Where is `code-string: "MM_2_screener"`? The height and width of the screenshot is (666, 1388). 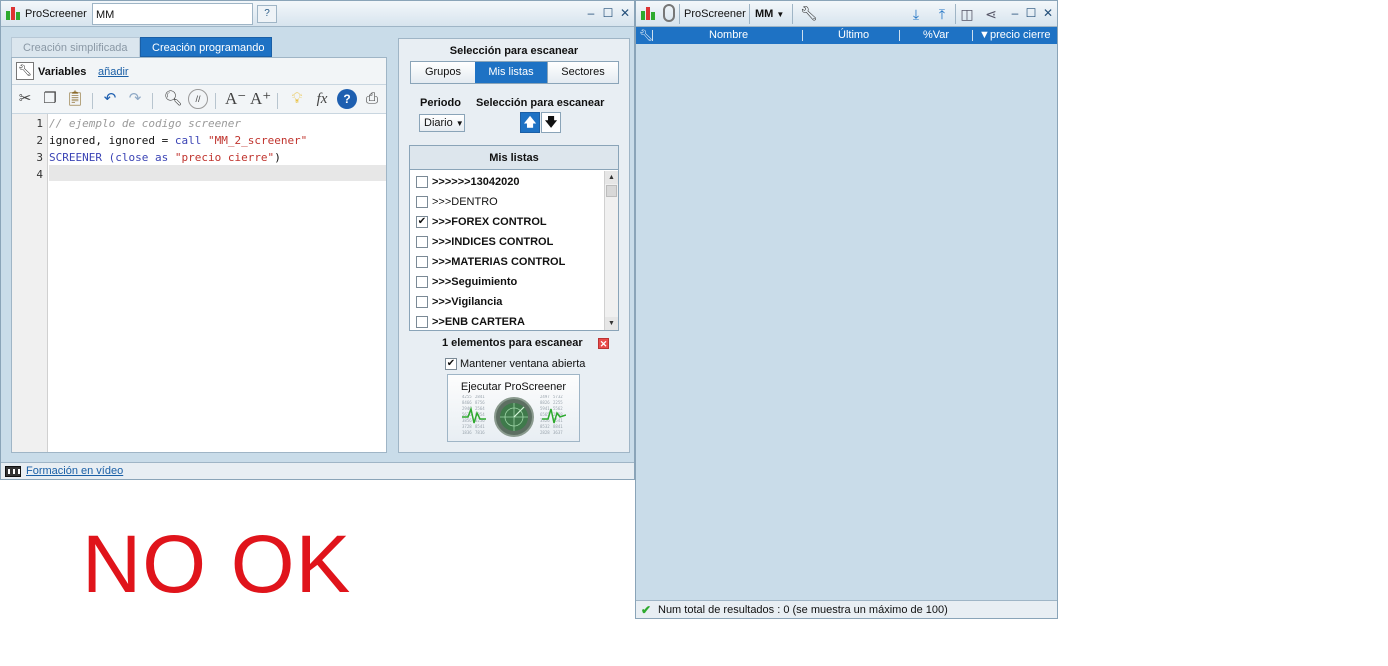
code-string: "MM_2_screener" is located at coordinates (257, 140).